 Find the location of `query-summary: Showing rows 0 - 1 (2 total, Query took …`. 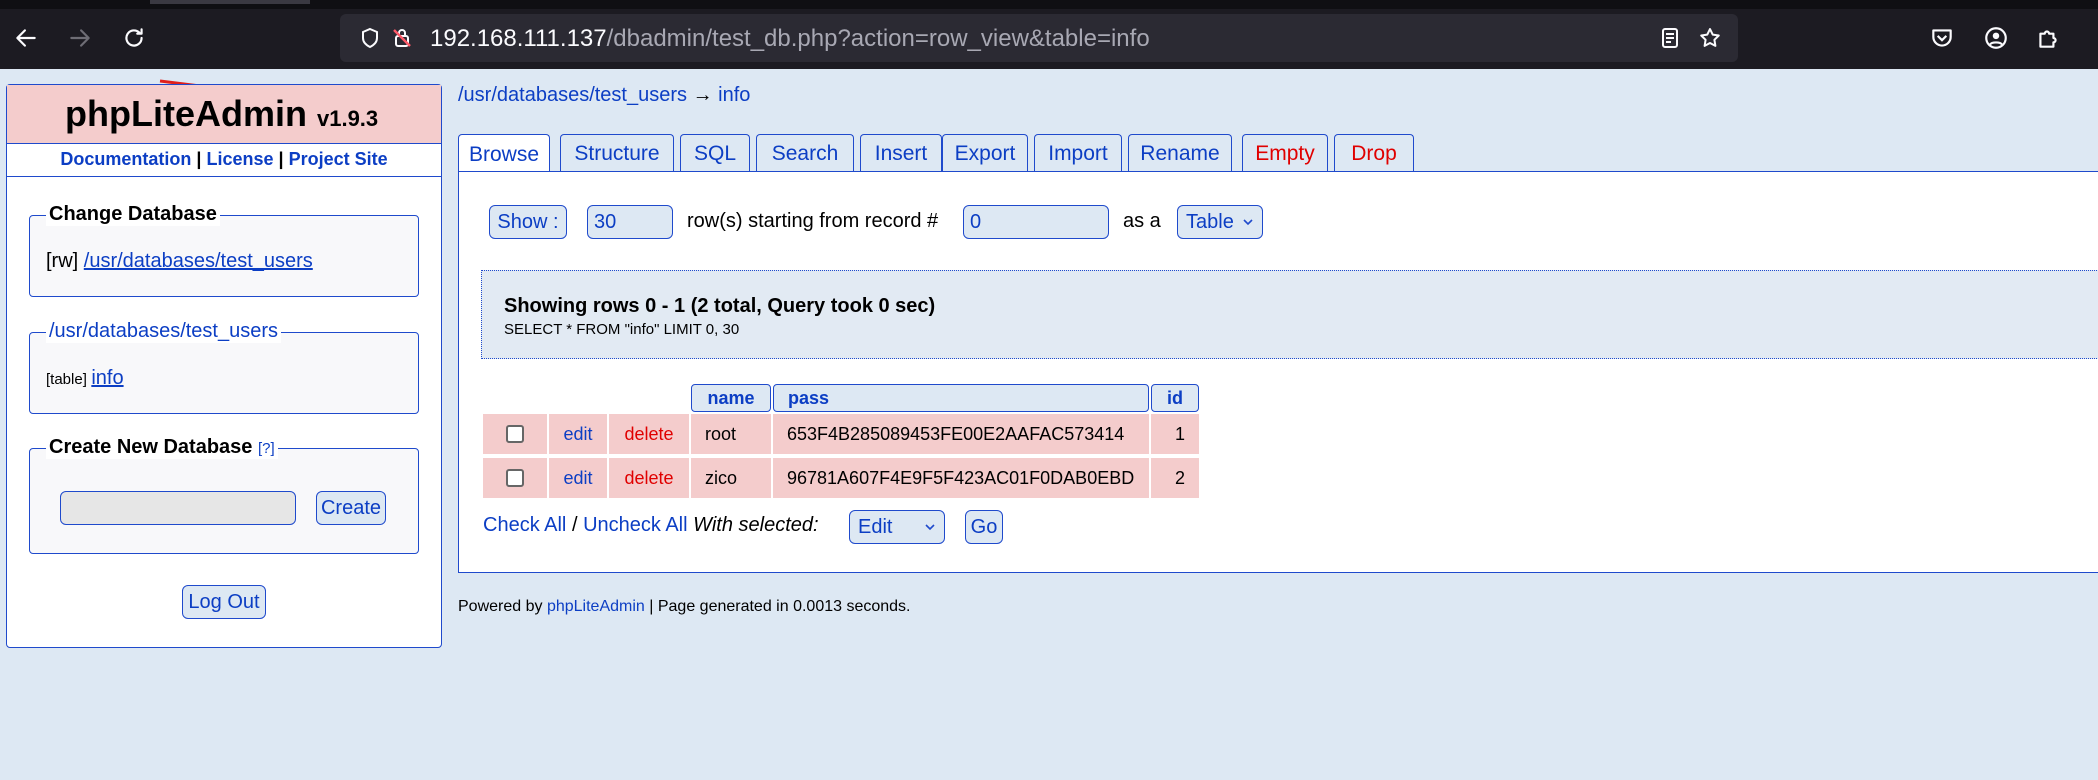

query-summary: Showing rows 0 - 1 (2 total, Query took … is located at coordinates (720, 306).